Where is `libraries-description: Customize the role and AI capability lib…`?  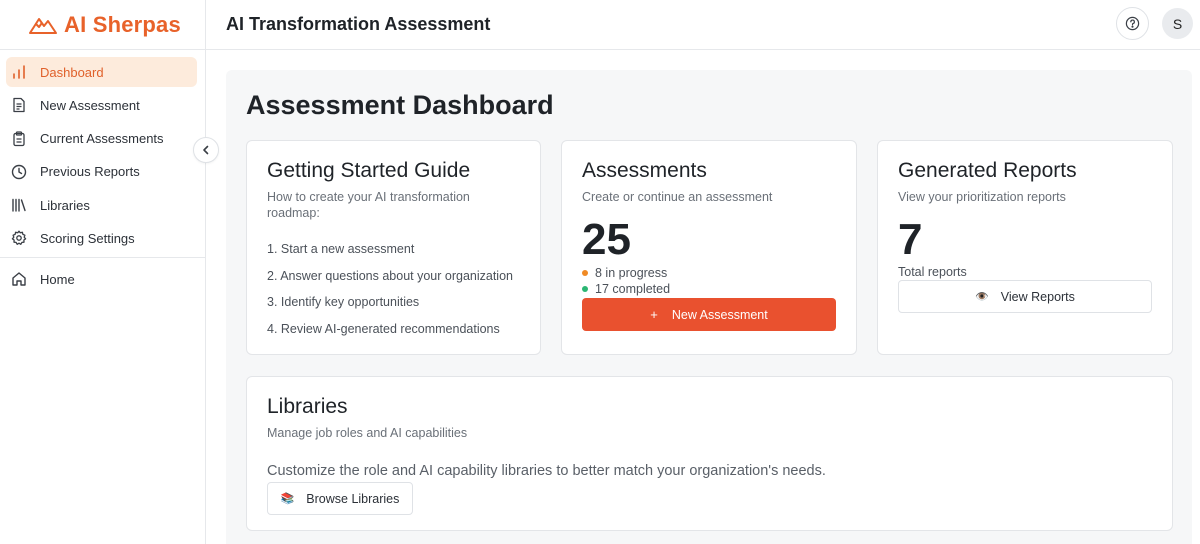
libraries-description: Customize the role and AI capability lib… is located at coordinates (546, 471).